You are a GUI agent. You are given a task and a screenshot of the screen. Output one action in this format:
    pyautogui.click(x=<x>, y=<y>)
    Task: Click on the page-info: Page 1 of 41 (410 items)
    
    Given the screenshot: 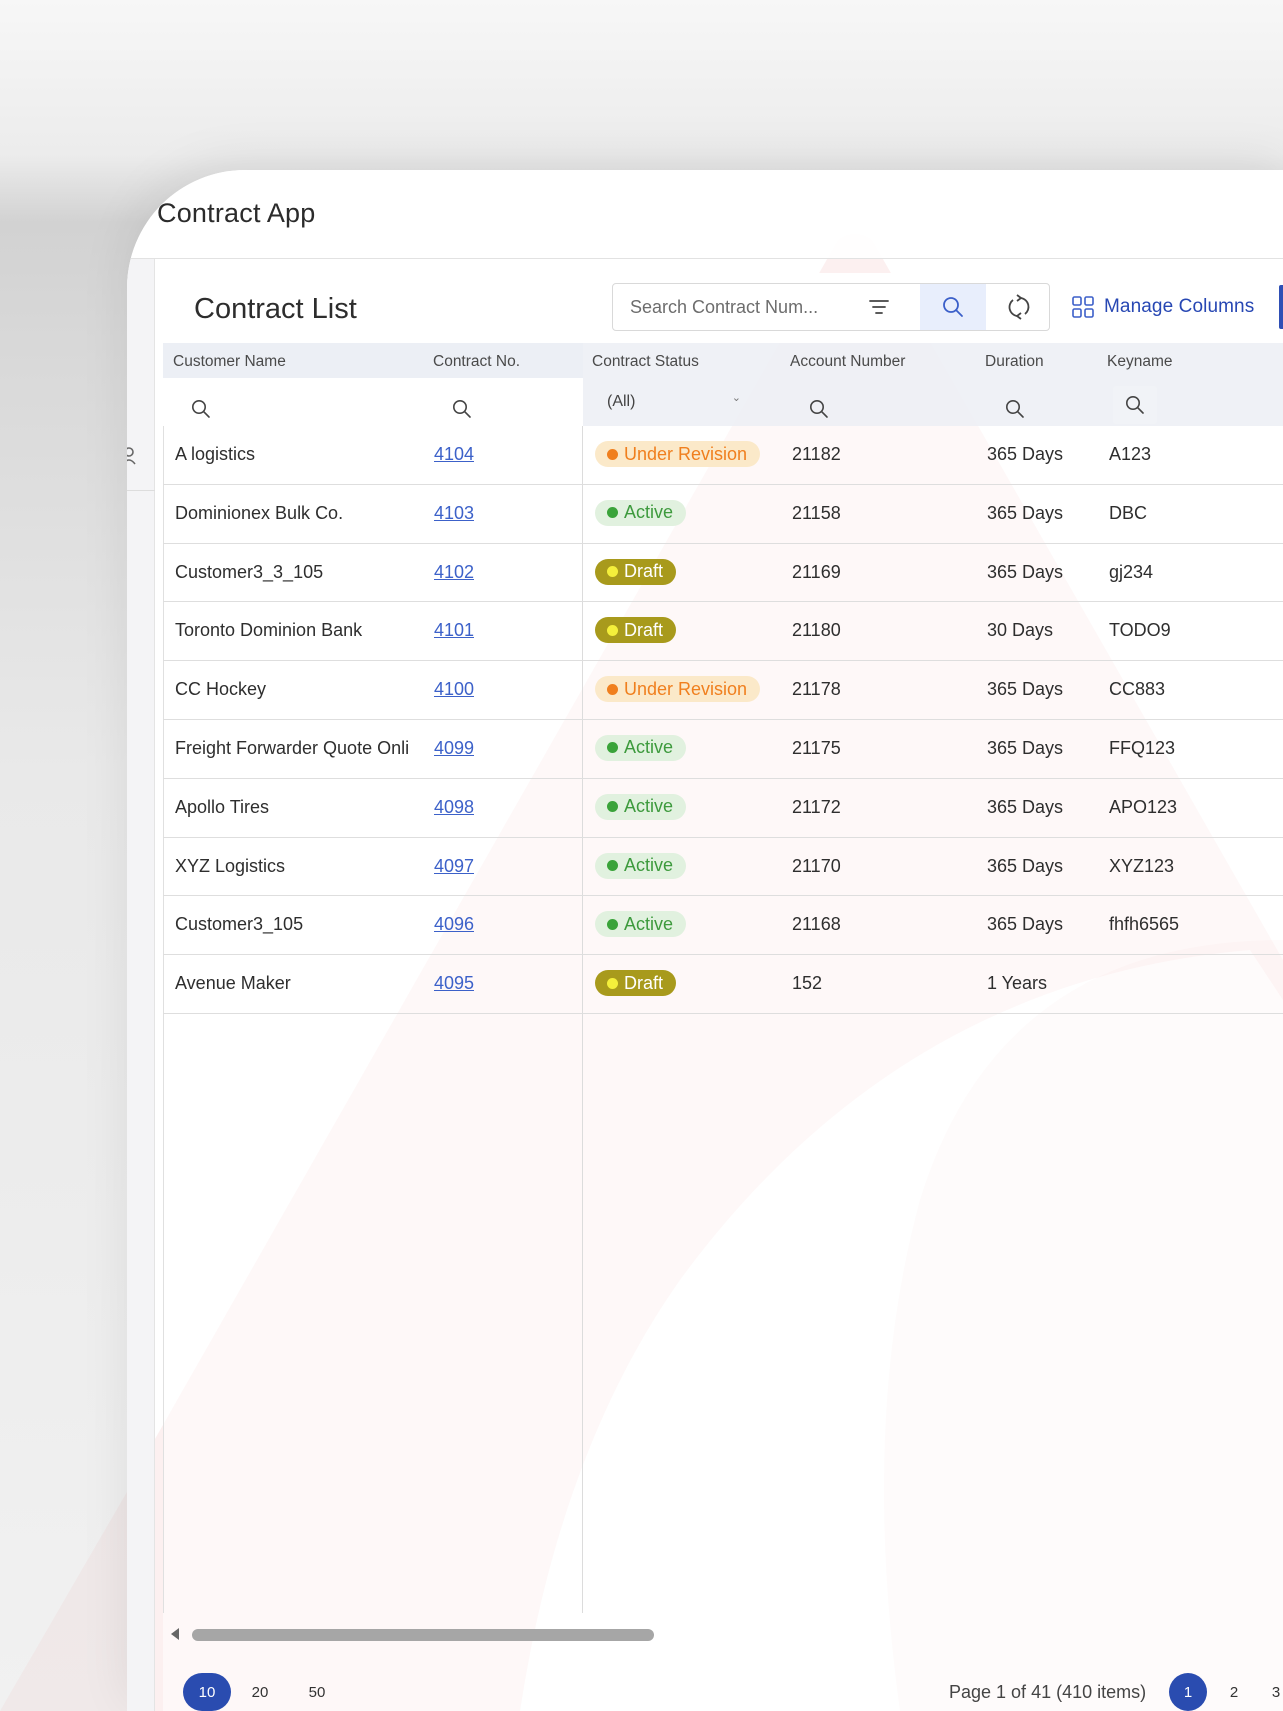 What is the action you would take?
    pyautogui.click(x=1048, y=1692)
    